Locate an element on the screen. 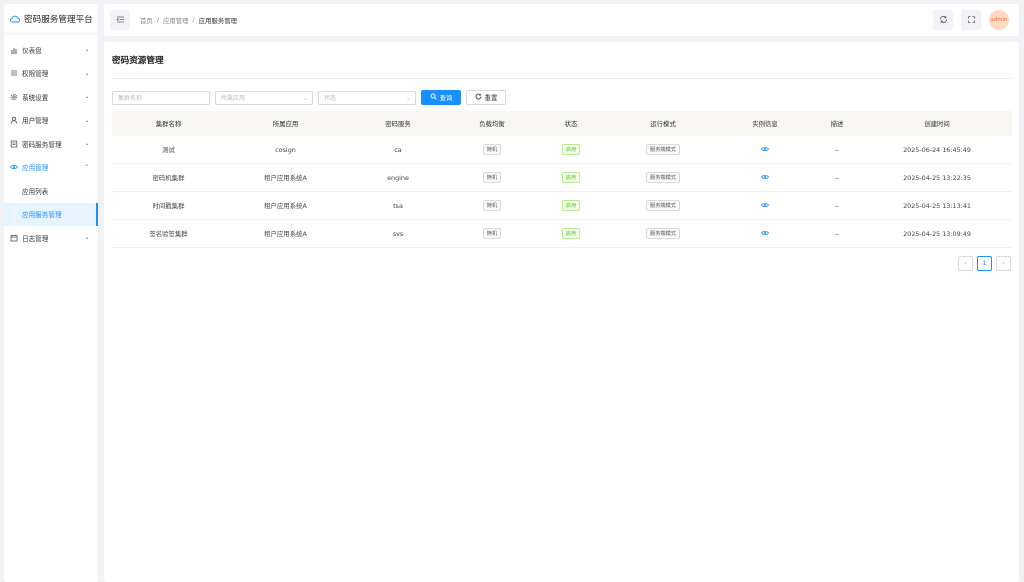  chart-icon is located at coordinates (14, 50).